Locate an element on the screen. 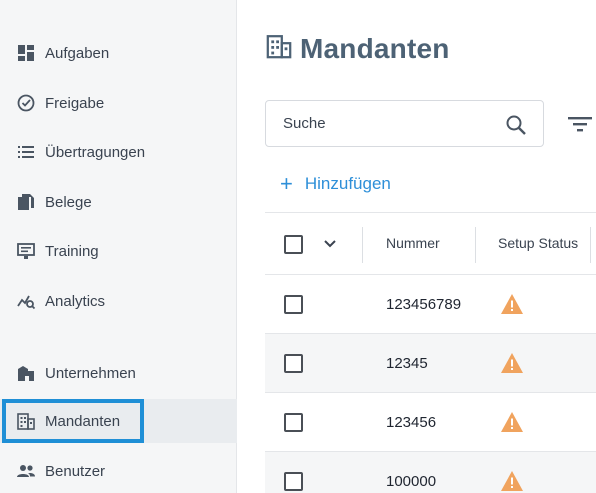  sidebar-item-label: Unternehmen is located at coordinates (90, 373).